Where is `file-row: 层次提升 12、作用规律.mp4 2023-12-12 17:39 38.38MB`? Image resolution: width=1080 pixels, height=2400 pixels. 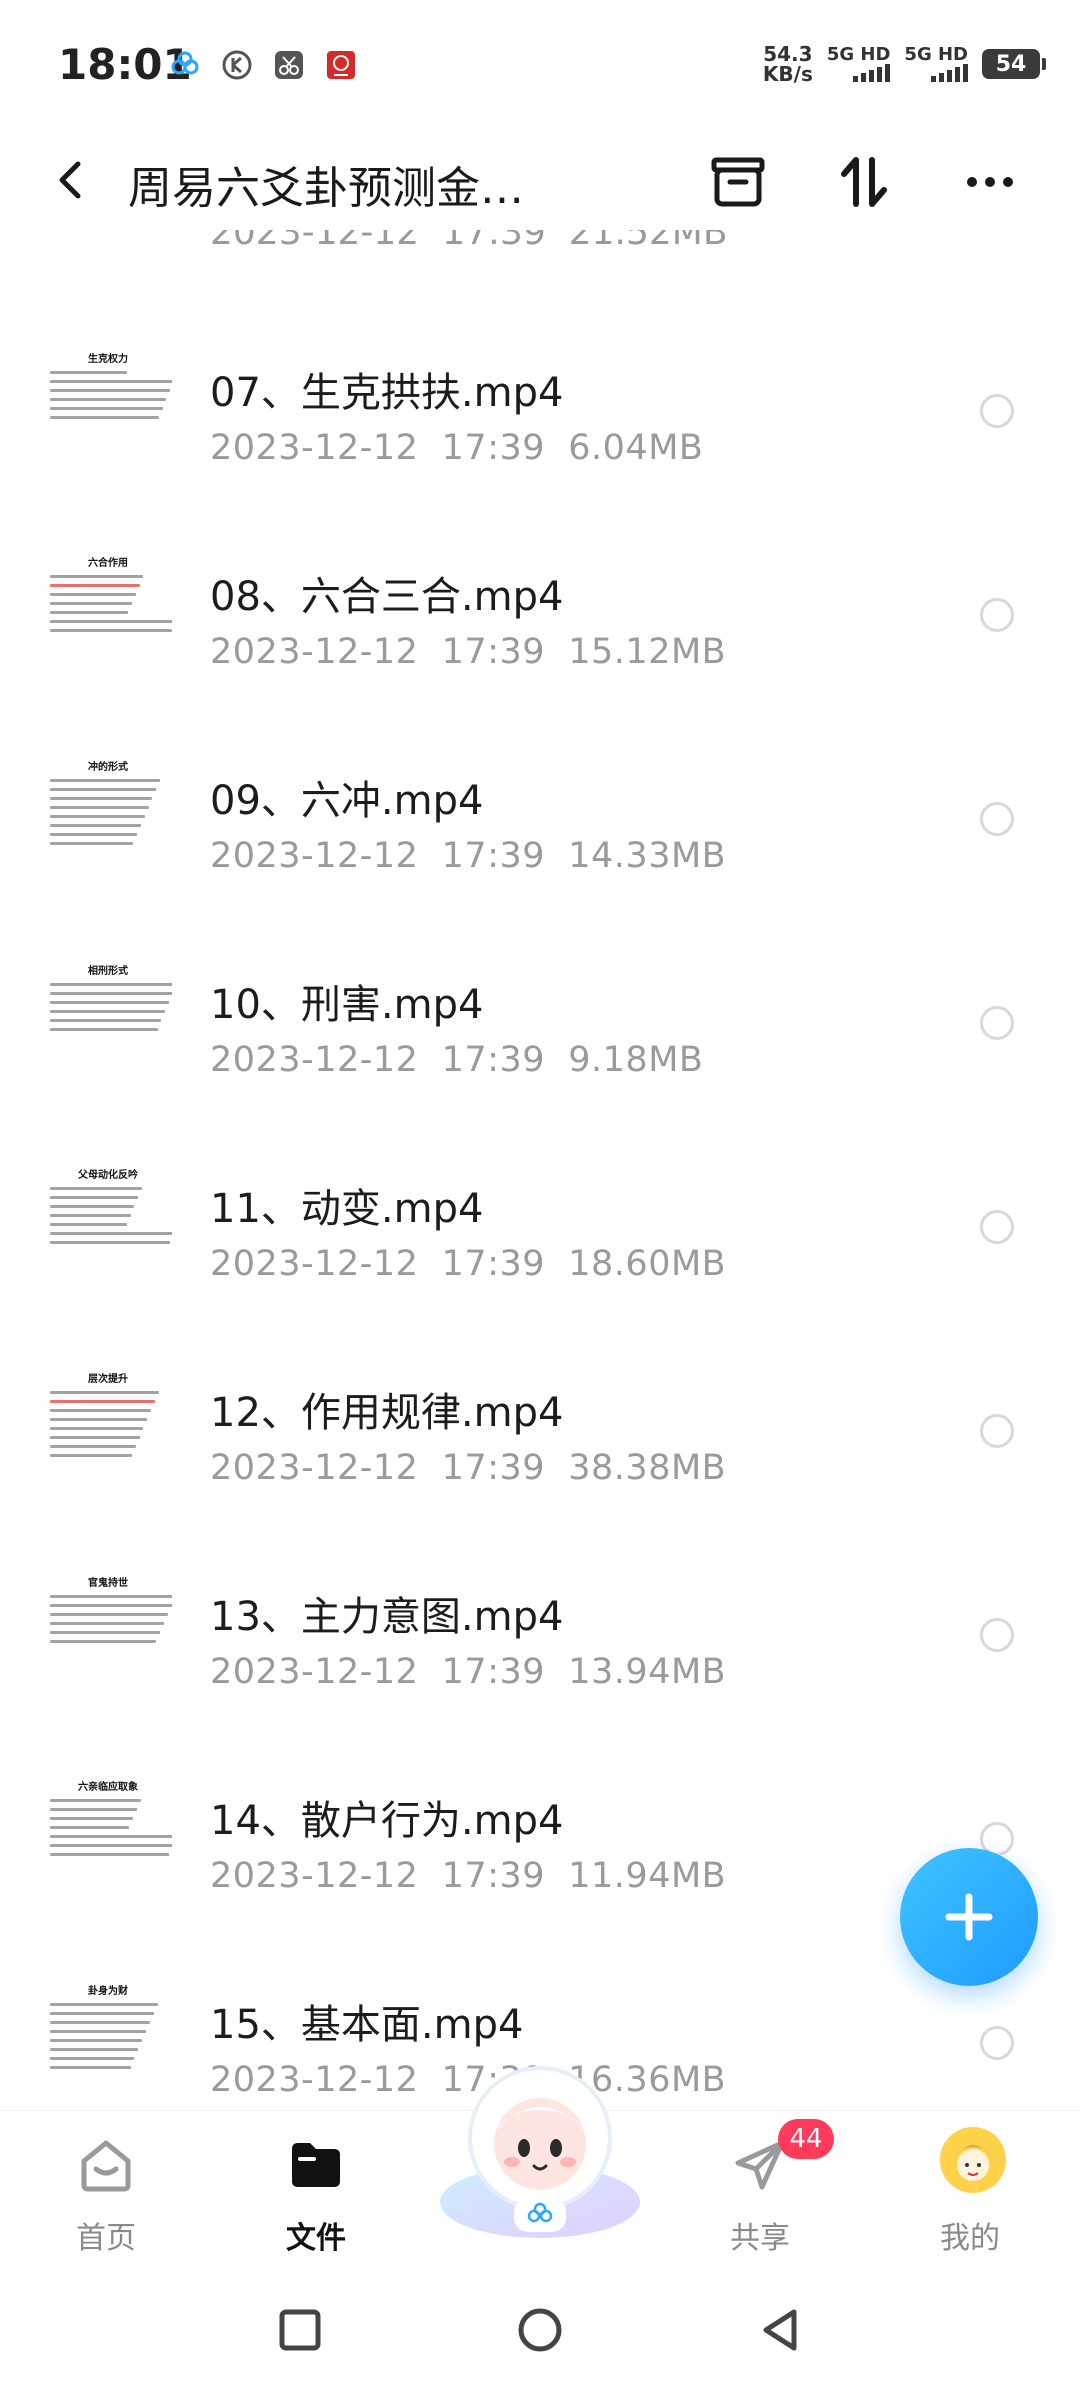 file-row: 层次提升 12、作用规律.mp4 2023-12-12 17:39 38.38MB is located at coordinates (540, 1442).